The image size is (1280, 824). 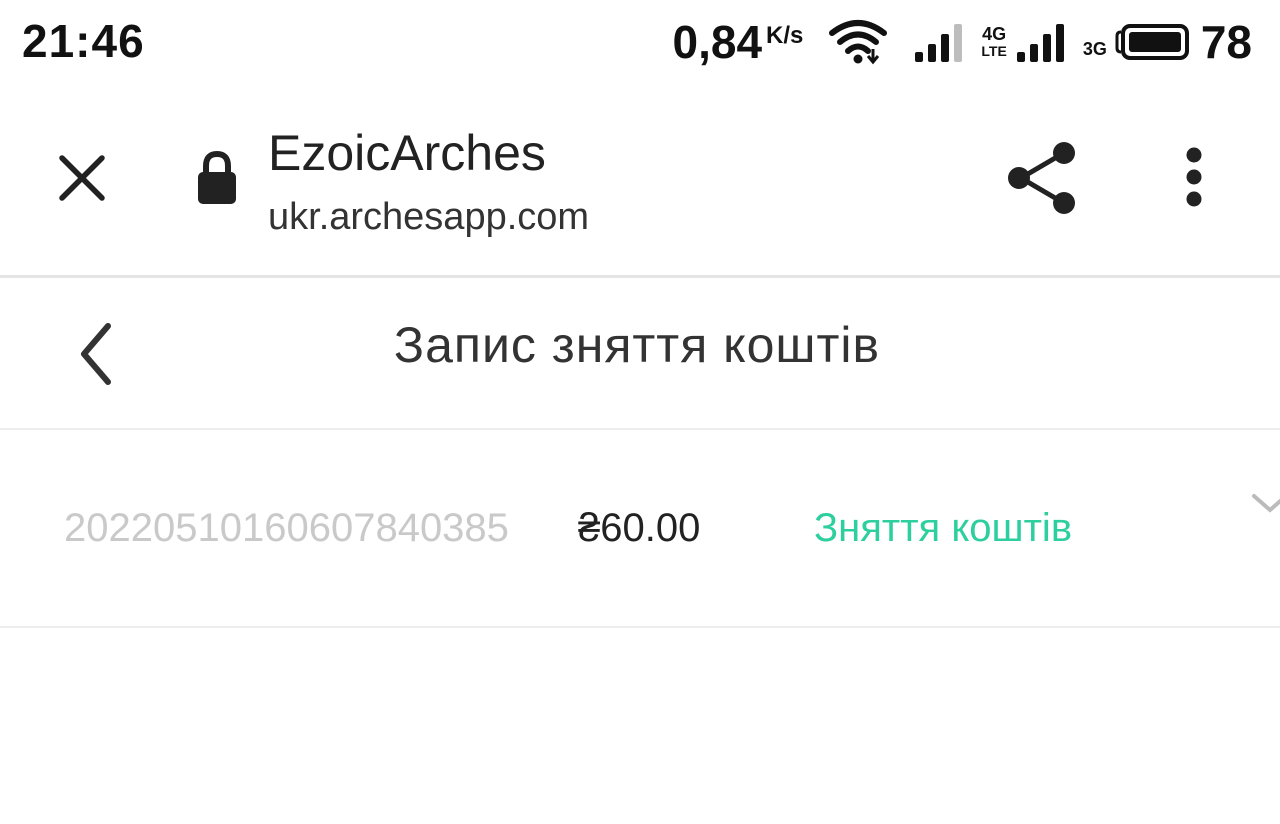 What do you see at coordinates (1226, 42) in the screenshot?
I see `battery-level: 78` at bounding box center [1226, 42].